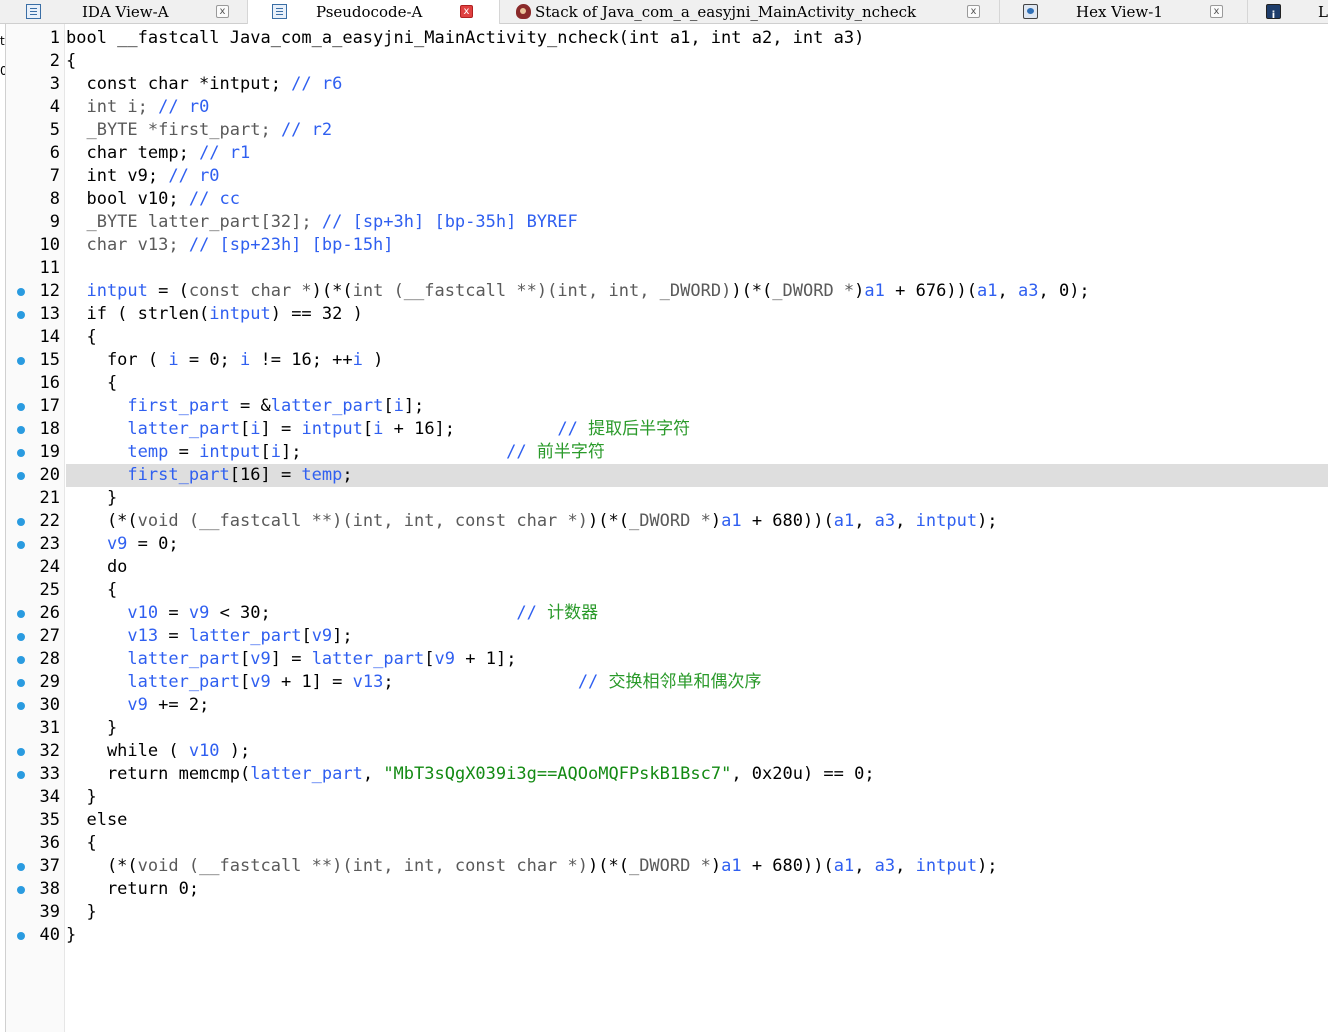 This screenshot has width=1328, height=1032. What do you see at coordinates (697, 107) in the screenshot?
I see `code-line: int i; // r0` at bounding box center [697, 107].